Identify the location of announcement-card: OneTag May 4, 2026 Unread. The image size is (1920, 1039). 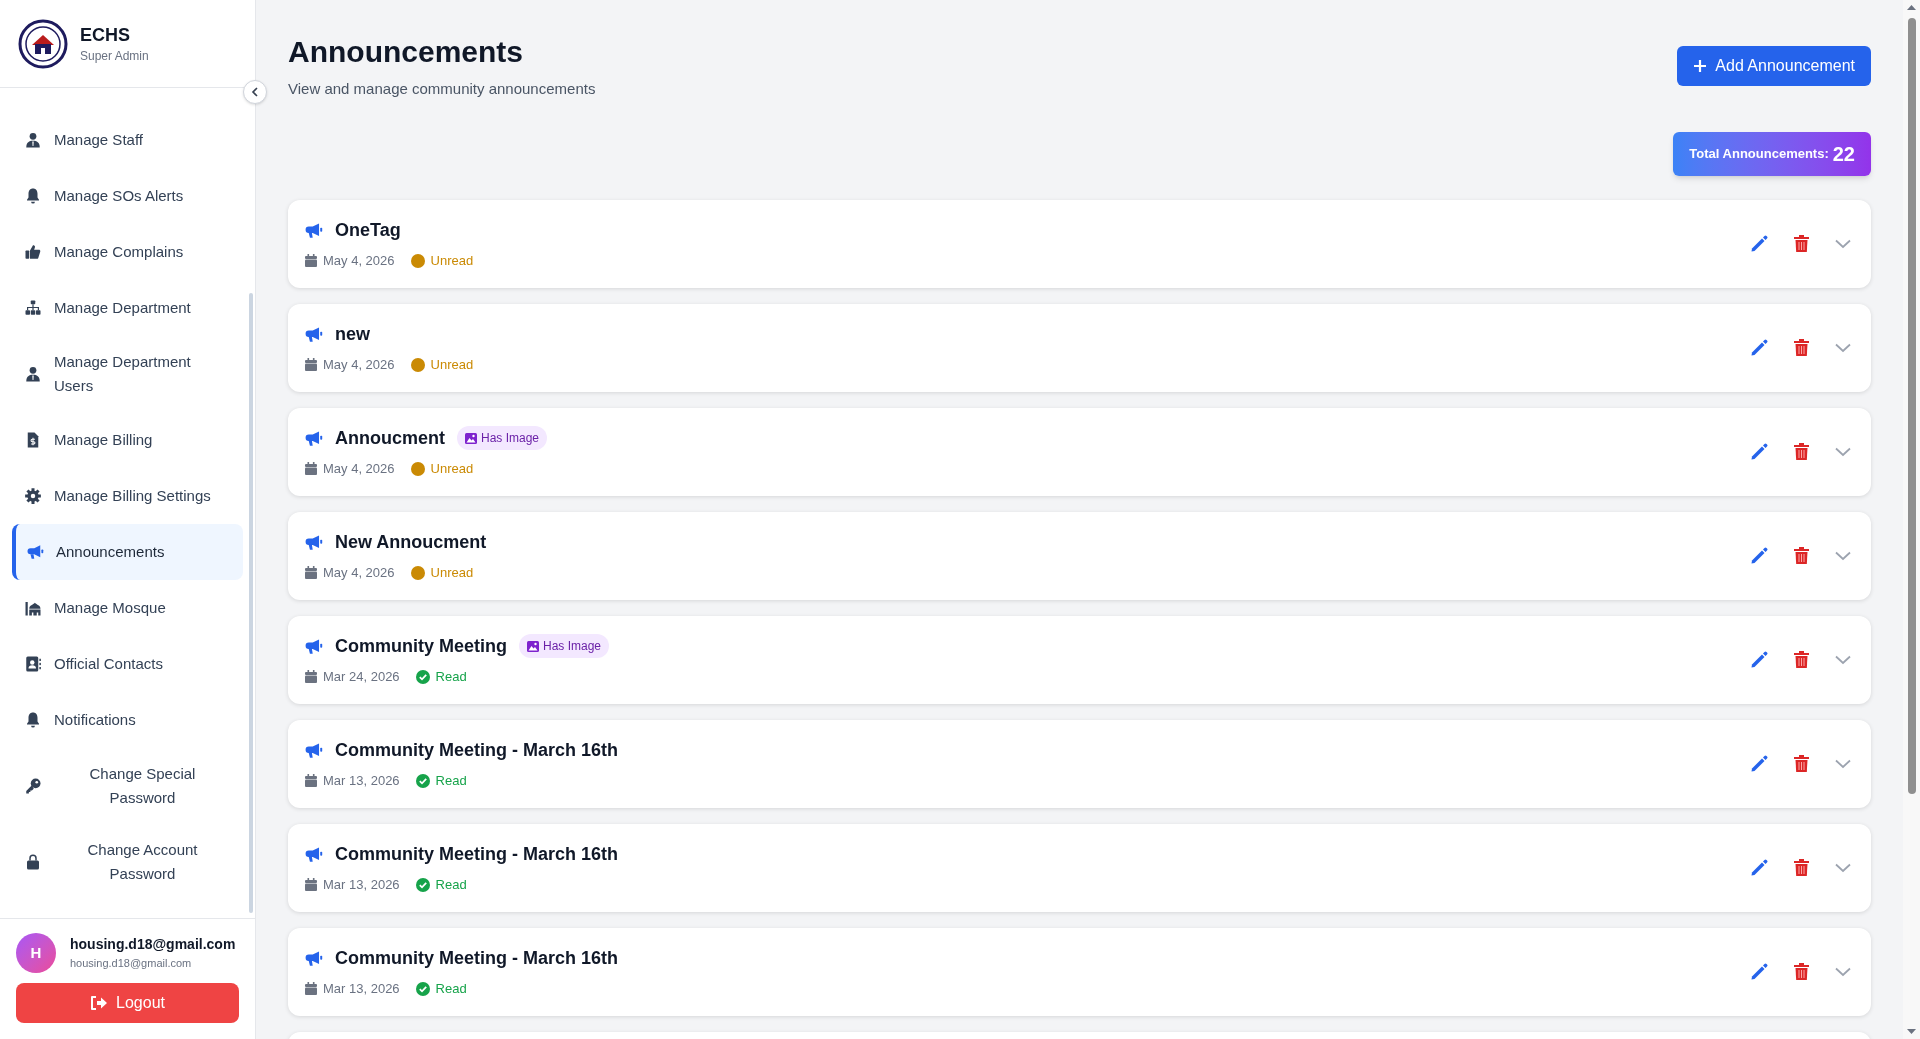
(1079, 243).